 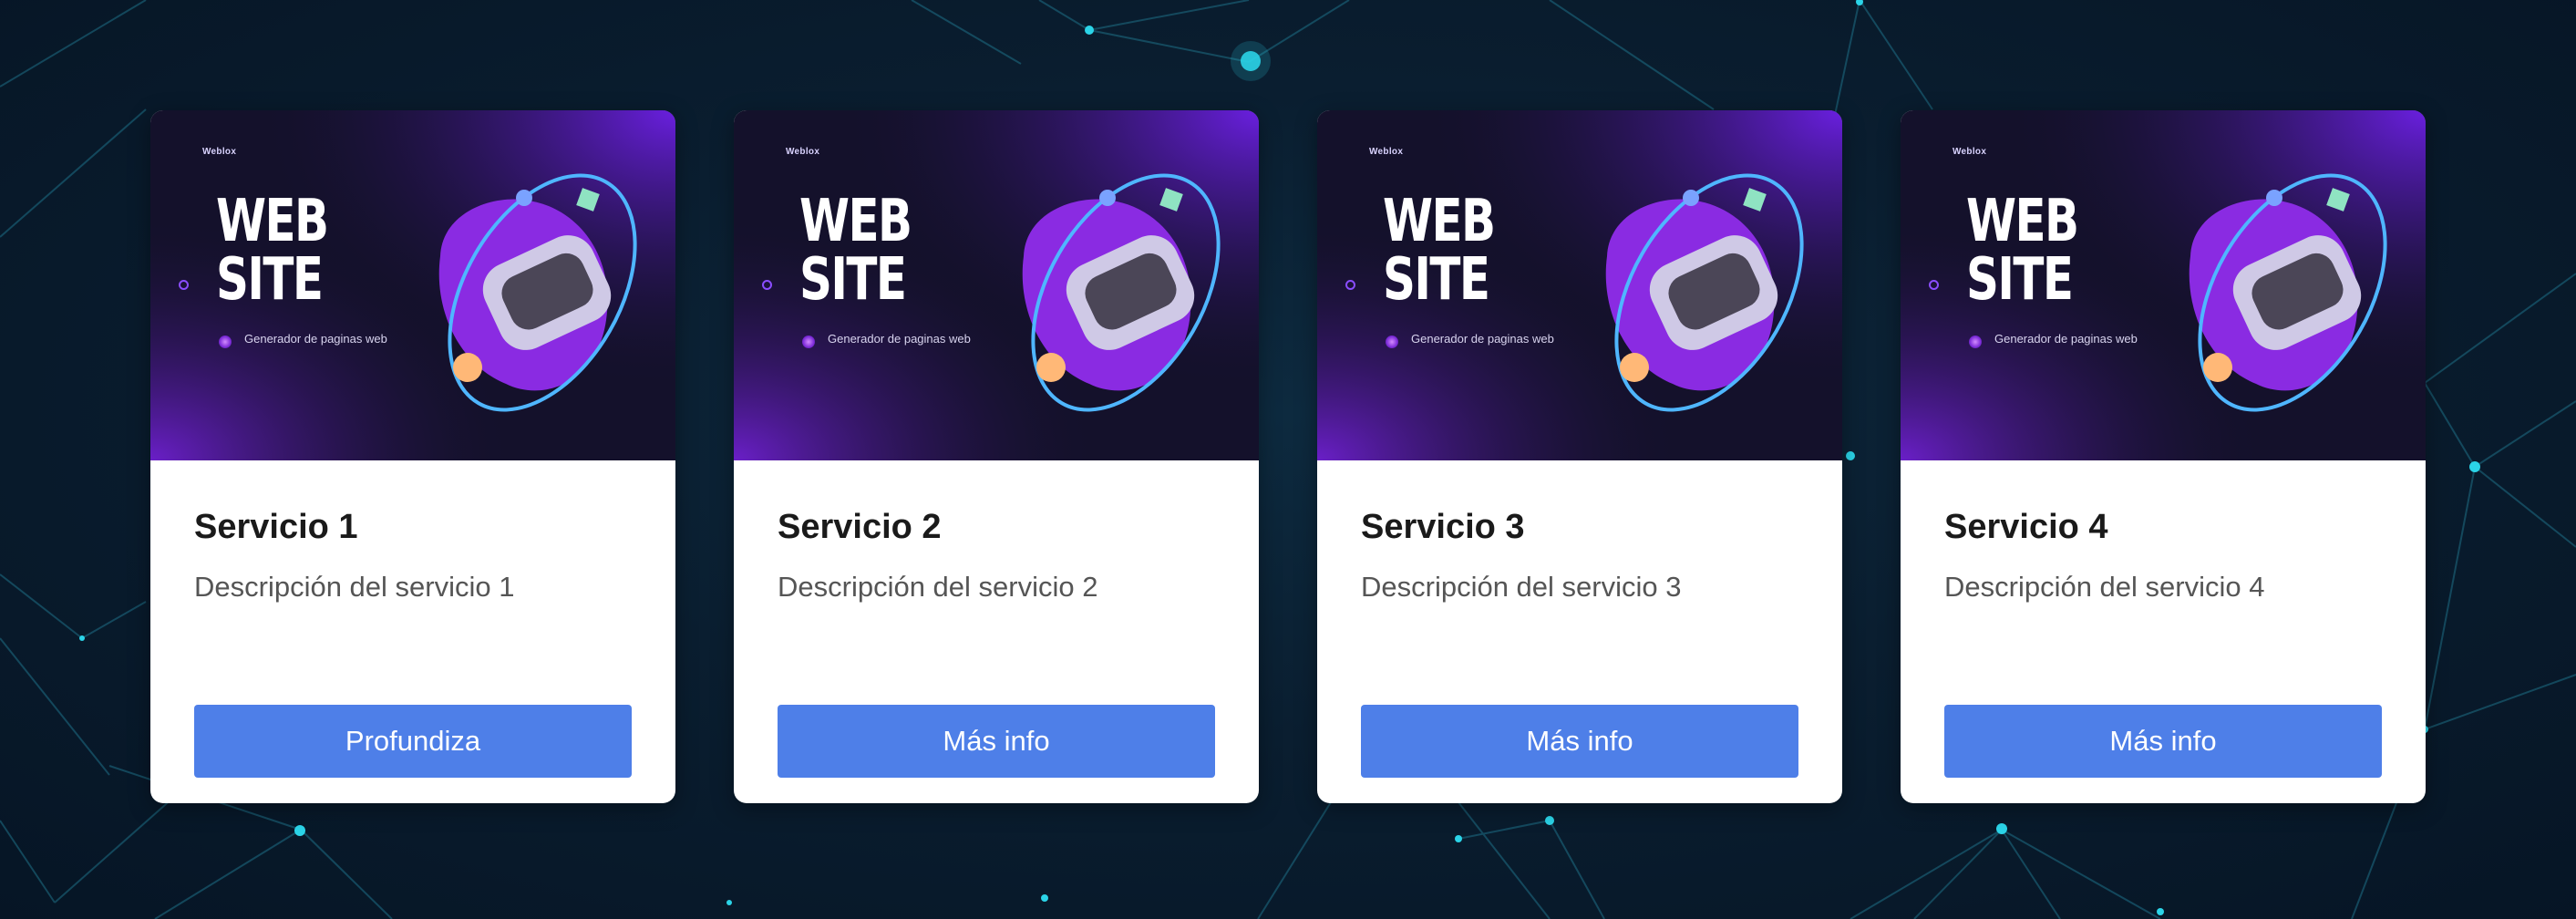 I want to click on card-title: Servicio 3, so click(x=1443, y=527).